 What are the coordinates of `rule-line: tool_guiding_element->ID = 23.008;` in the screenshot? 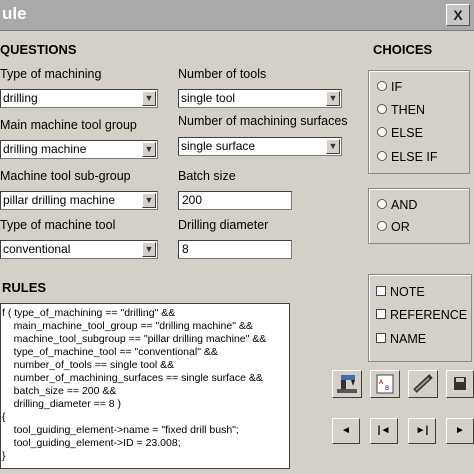 It's located at (91, 443).